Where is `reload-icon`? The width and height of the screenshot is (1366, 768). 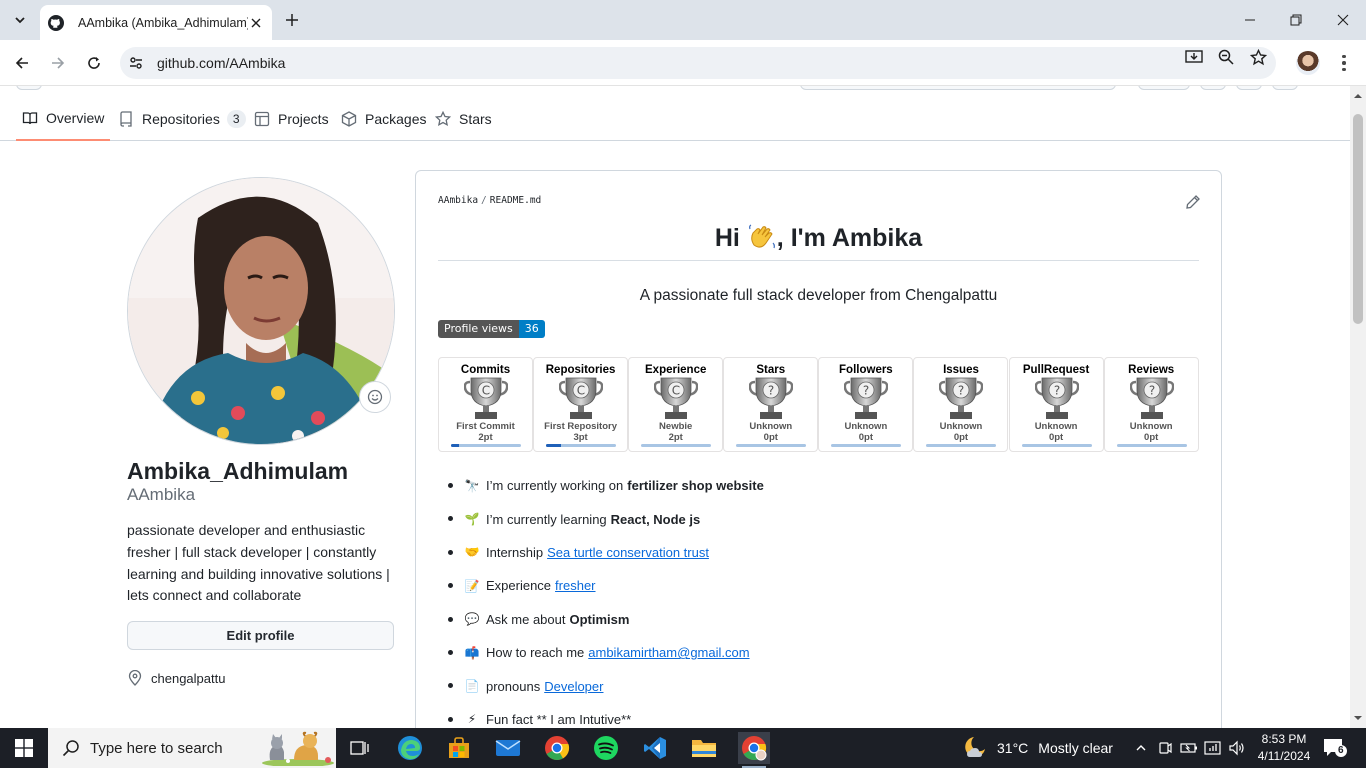 reload-icon is located at coordinates (94, 63).